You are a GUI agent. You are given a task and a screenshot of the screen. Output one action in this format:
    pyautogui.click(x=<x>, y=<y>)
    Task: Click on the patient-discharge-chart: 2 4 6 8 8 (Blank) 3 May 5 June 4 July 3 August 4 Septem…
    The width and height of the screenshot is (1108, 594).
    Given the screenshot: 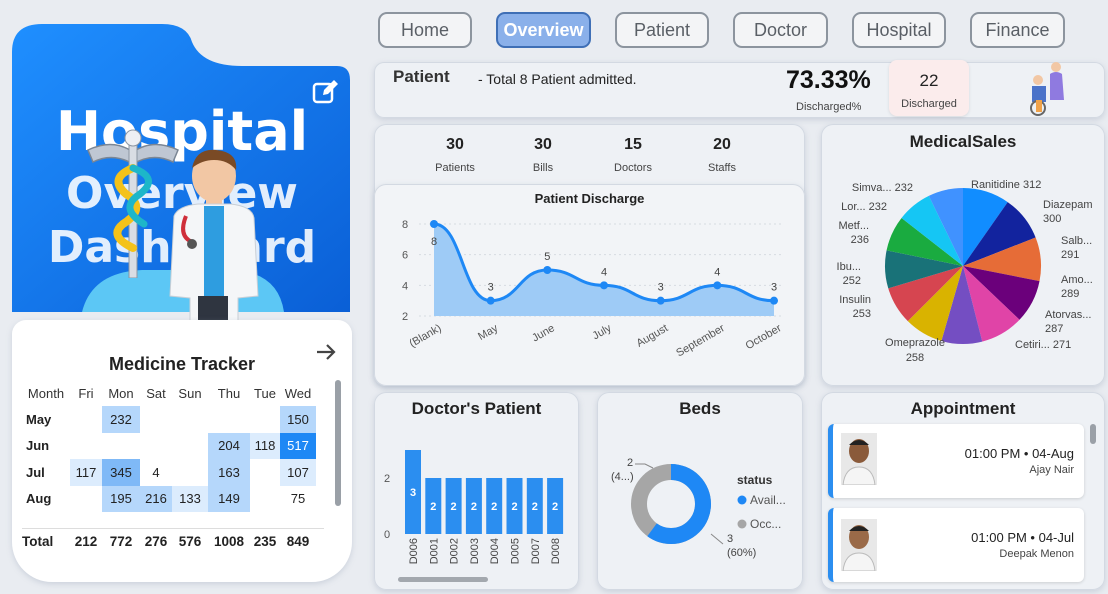 What is the action you would take?
    pyautogui.click(x=593, y=289)
    